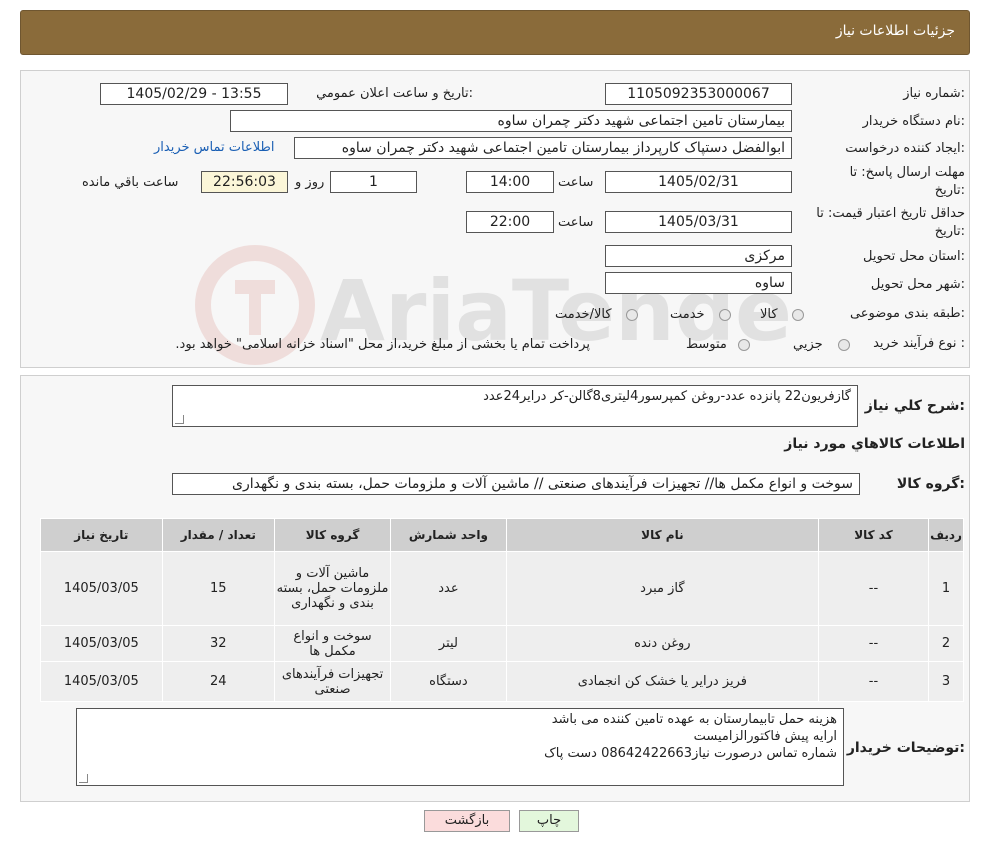 Image resolution: width=985 pixels, height=855 pixels. What do you see at coordinates (448, 681) in the screenshot?
I see `cell-unit: دستگاه` at bounding box center [448, 681].